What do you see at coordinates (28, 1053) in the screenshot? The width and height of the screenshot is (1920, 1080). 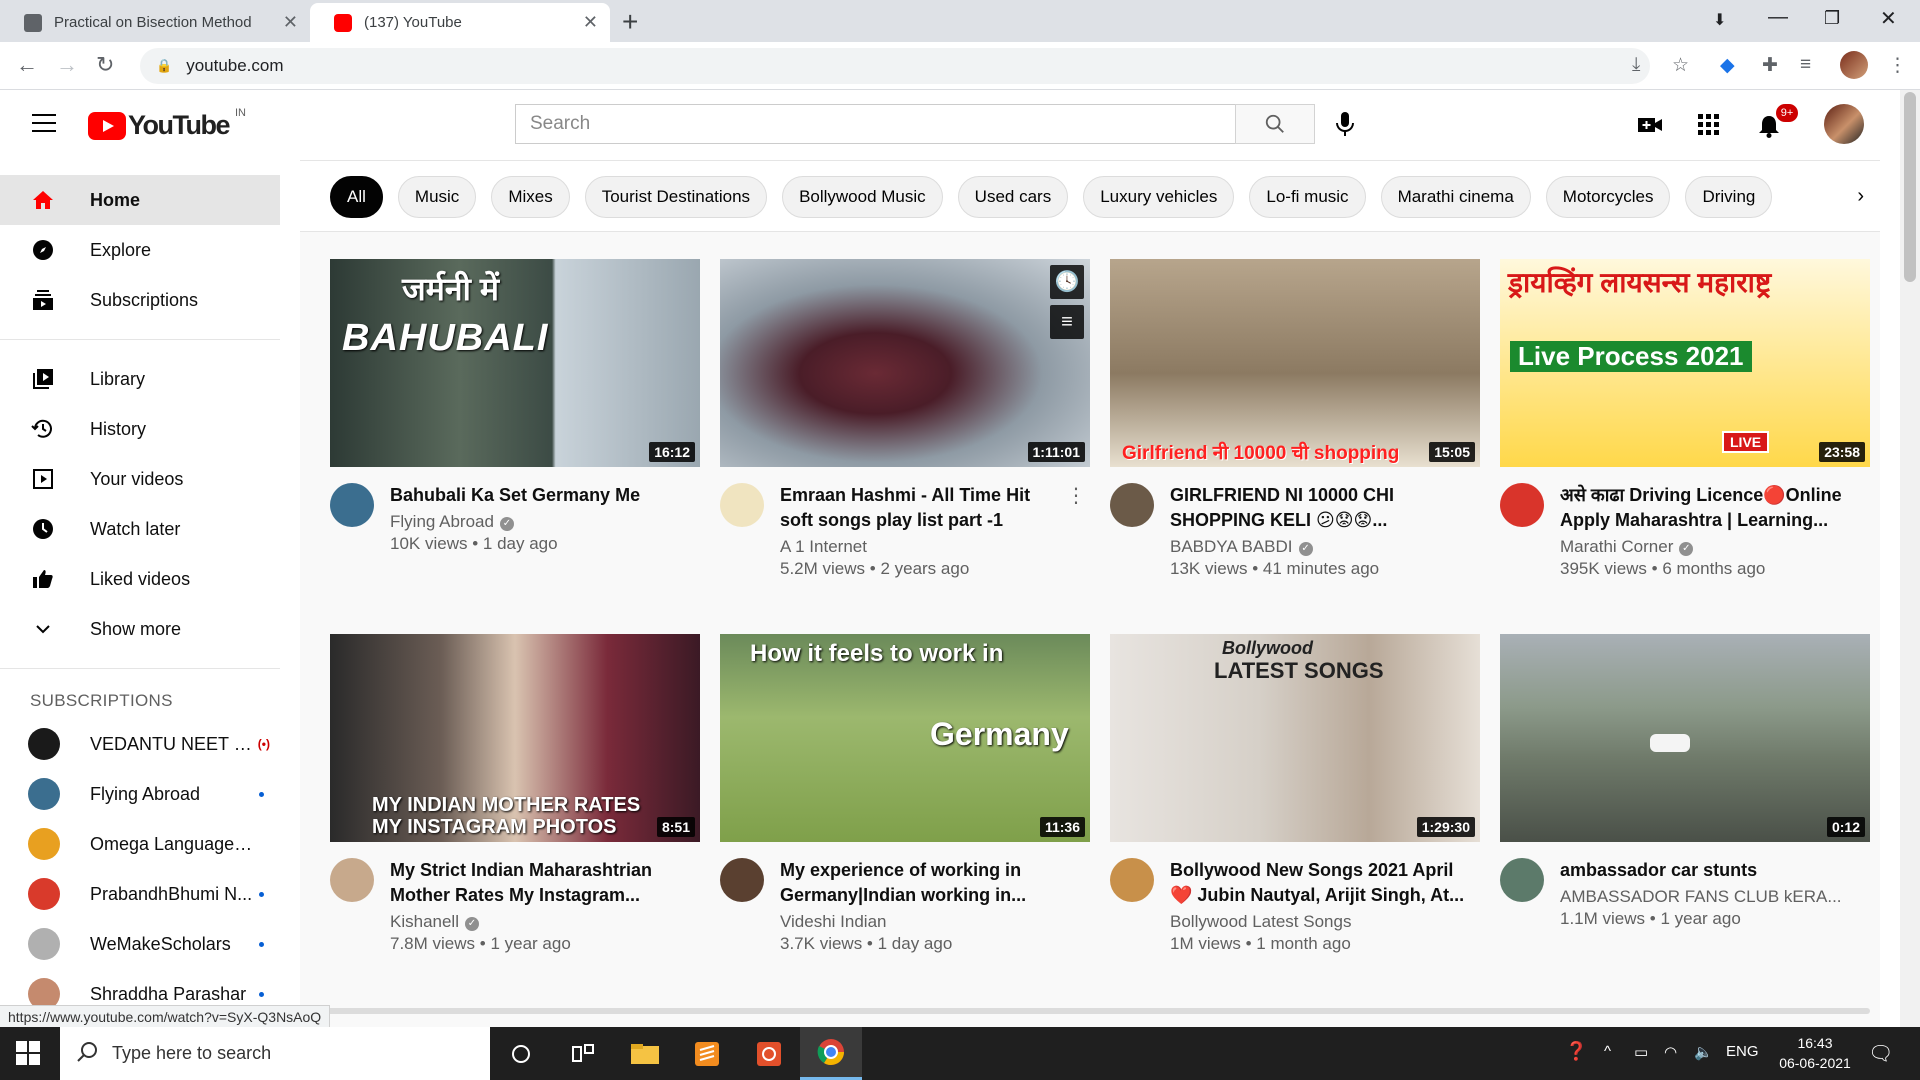 I see `windows-start-icon` at bounding box center [28, 1053].